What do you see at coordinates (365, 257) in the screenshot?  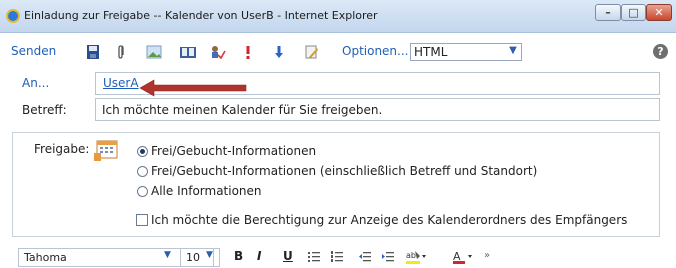 I see `decrease-indent-icon` at bounding box center [365, 257].